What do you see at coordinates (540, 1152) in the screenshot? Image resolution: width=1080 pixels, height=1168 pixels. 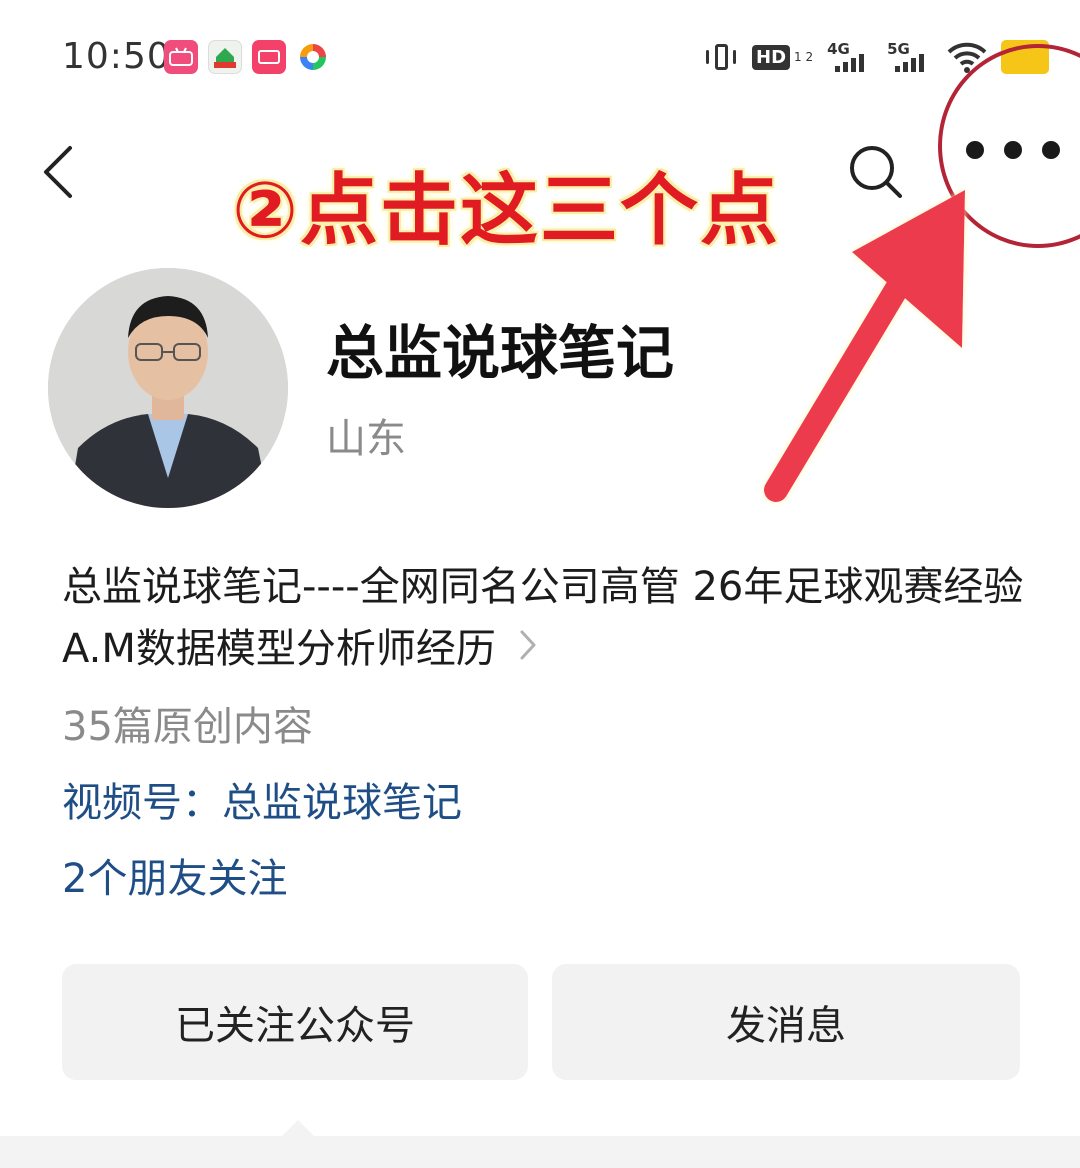 I see `content-section-divider` at bounding box center [540, 1152].